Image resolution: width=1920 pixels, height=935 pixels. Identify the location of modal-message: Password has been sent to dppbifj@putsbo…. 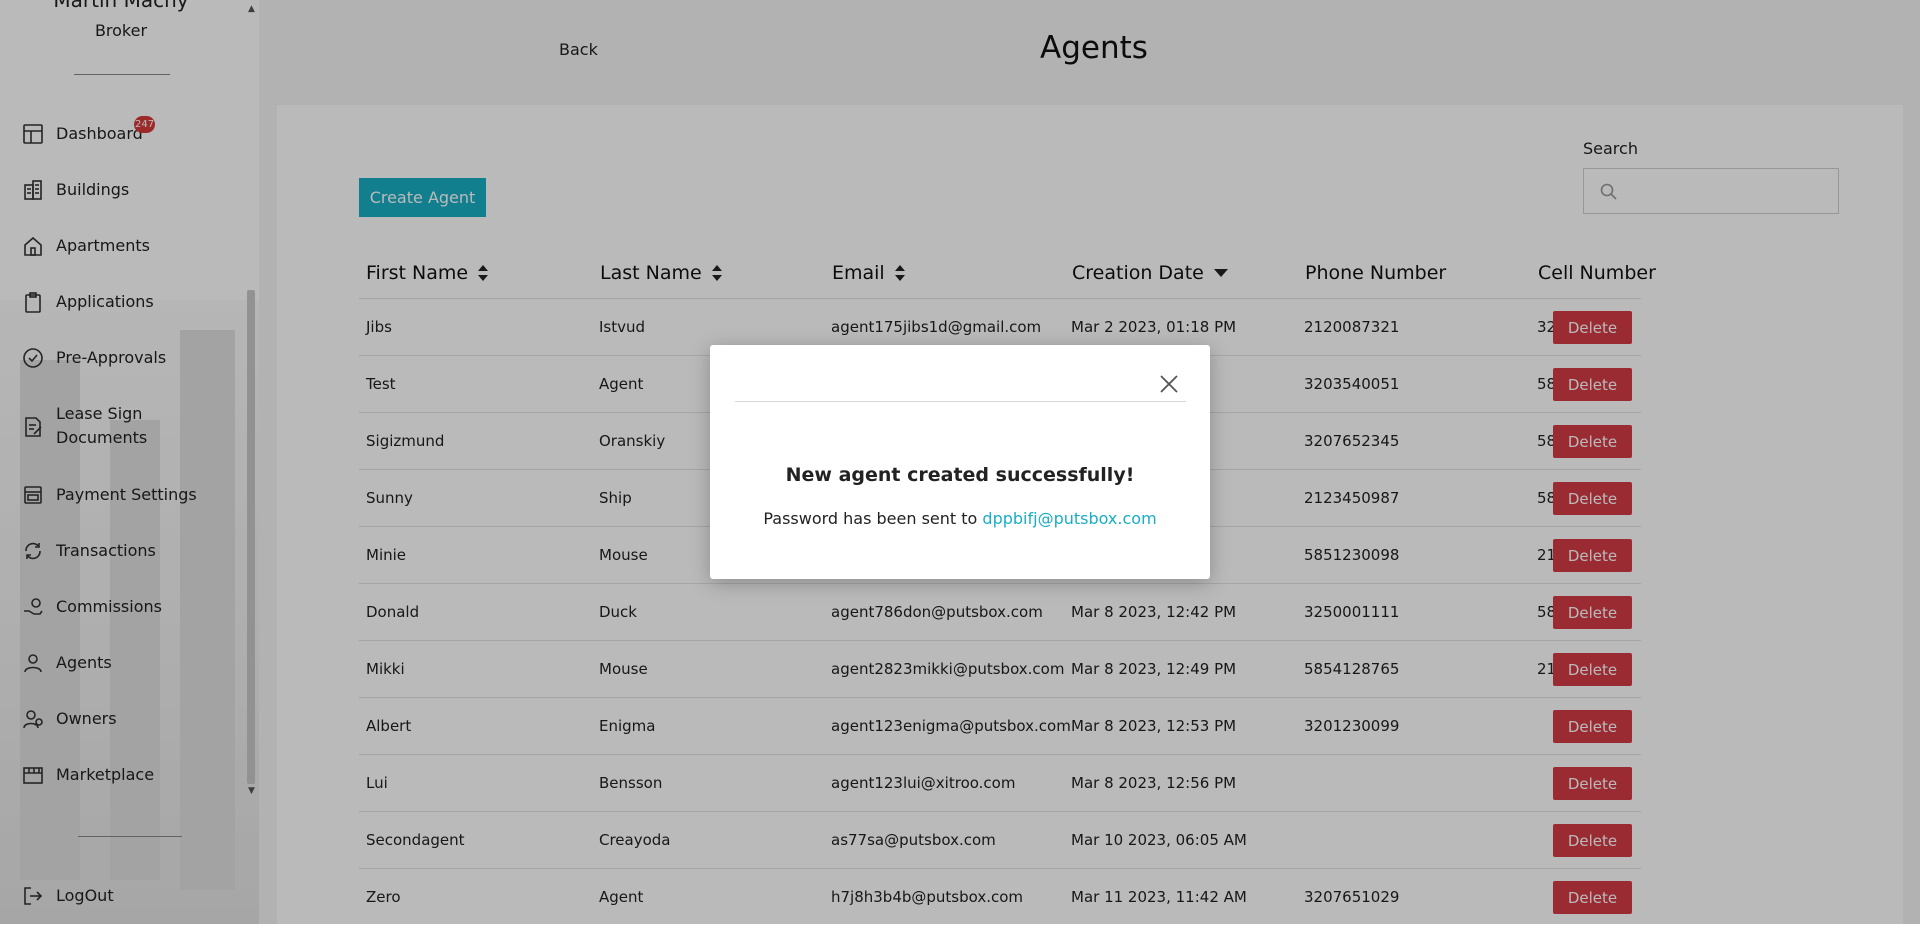
(960, 518).